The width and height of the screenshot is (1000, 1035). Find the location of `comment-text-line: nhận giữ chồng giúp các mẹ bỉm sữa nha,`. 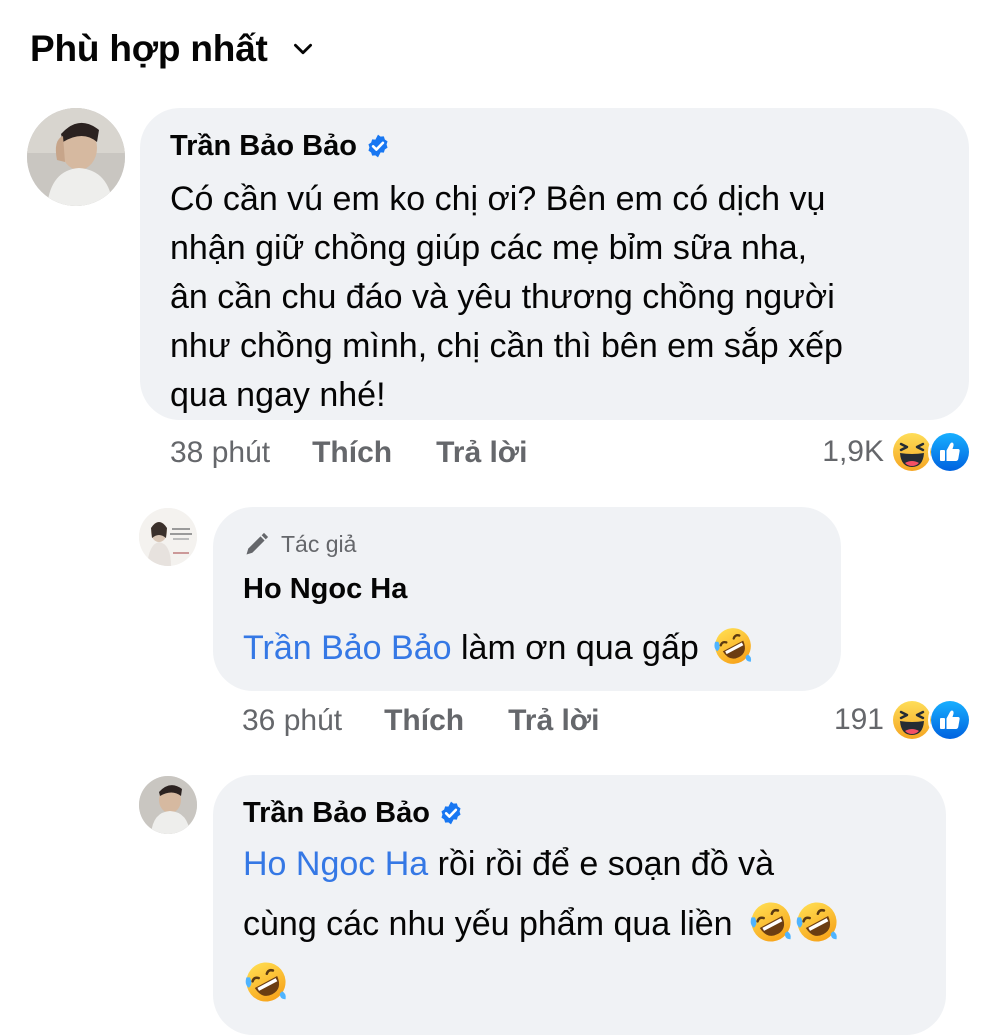

comment-text-line: nhận giữ chồng giúp các mẹ bỉm sữa nha, is located at coordinates (489, 248).